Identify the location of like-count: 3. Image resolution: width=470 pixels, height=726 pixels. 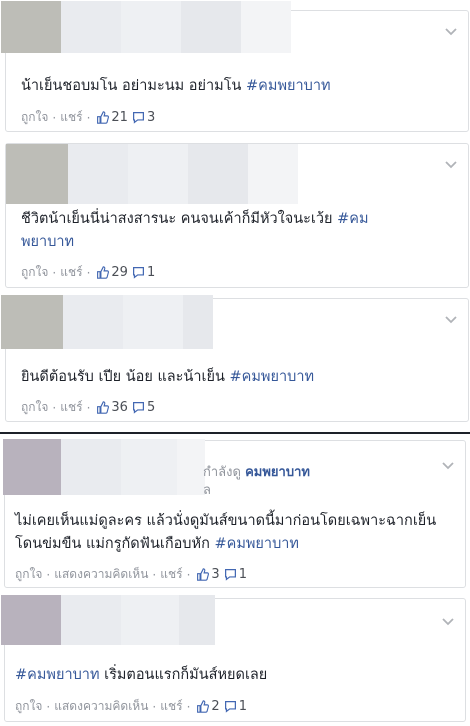
(215, 574).